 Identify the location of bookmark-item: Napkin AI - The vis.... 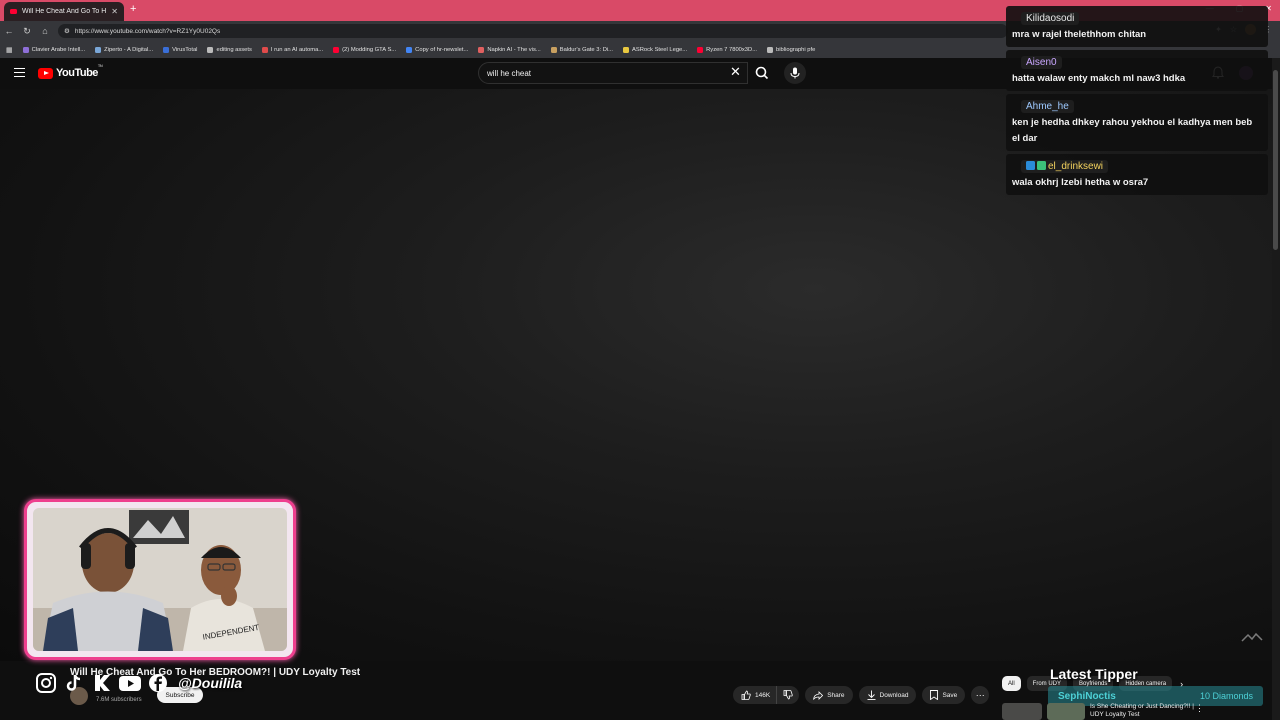
(509, 49).